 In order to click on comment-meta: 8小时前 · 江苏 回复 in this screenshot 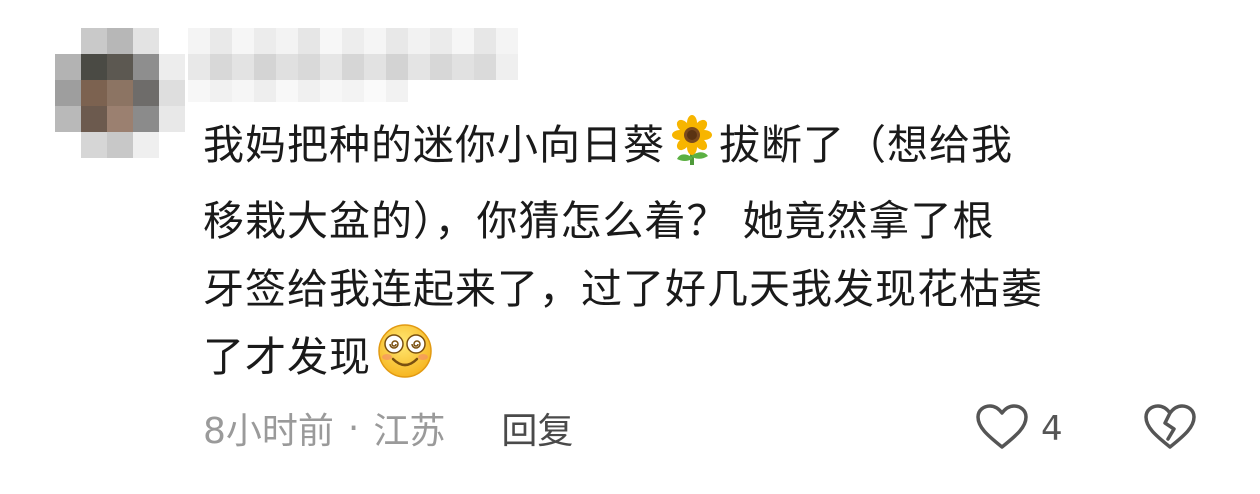, I will do `click(388, 428)`.